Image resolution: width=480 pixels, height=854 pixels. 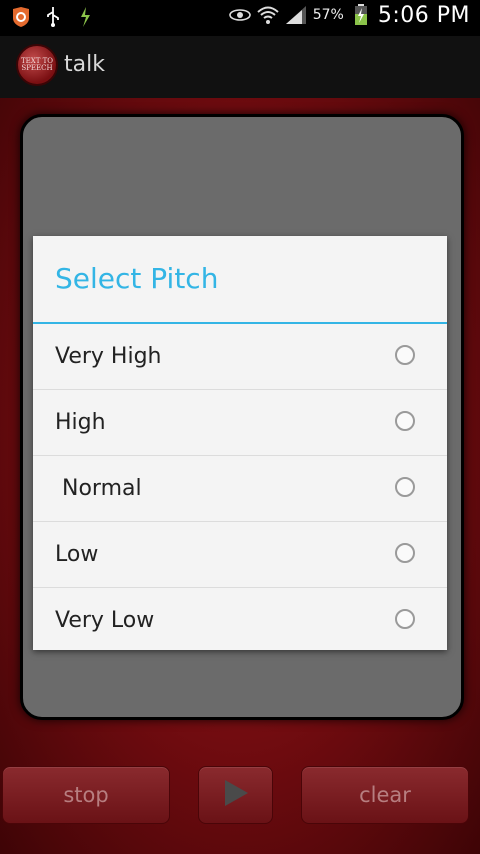 I want to click on signal-icon, so click(x=296, y=15).